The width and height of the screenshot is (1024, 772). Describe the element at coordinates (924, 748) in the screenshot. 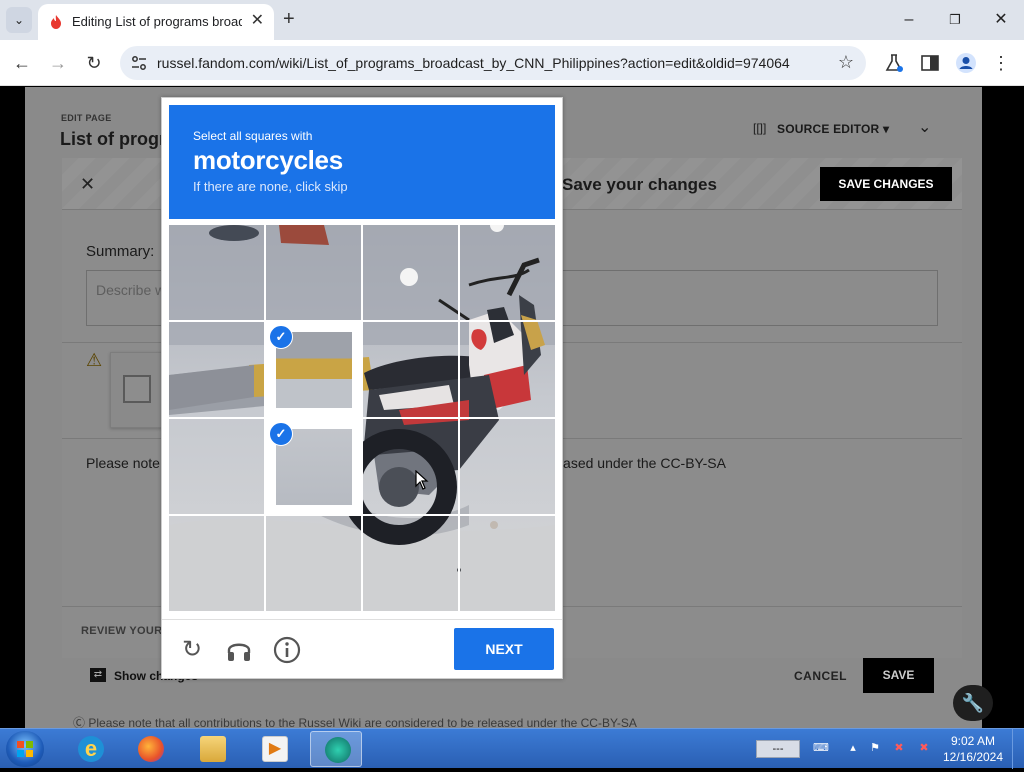

I see `network-disconnected-icon: ✖` at that location.